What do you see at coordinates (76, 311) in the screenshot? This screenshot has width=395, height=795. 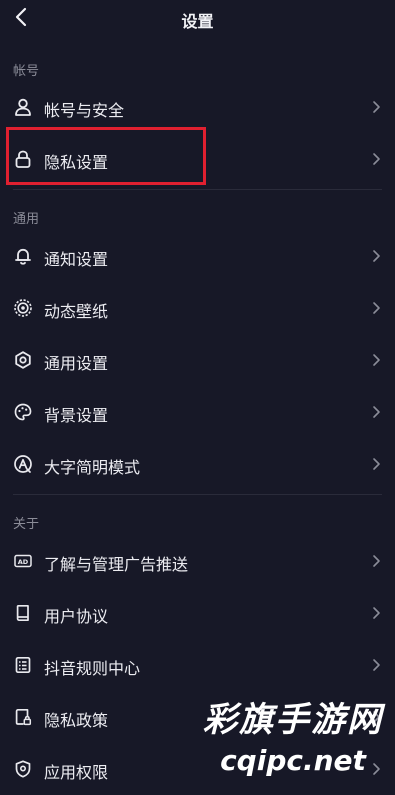 I see `settings-item-label: 动态壁纸` at bounding box center [76, 311].